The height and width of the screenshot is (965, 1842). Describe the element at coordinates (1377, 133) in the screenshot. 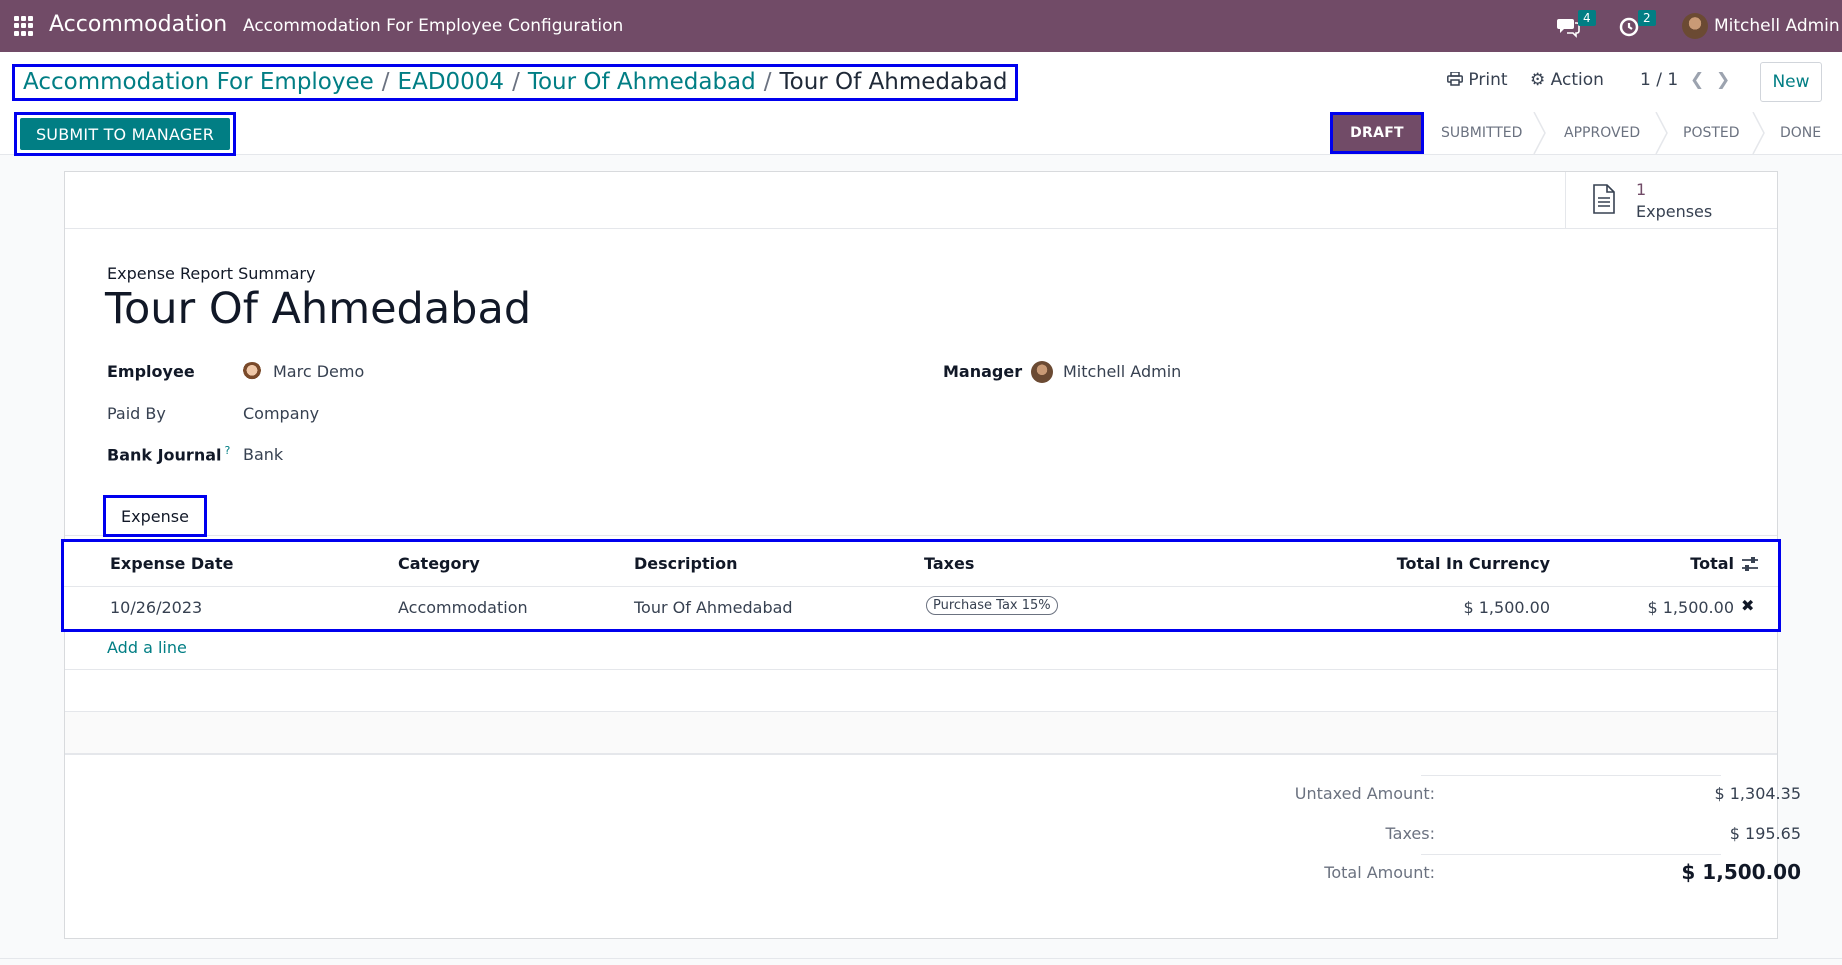

I see `status-draft: DRAFT` at that location.